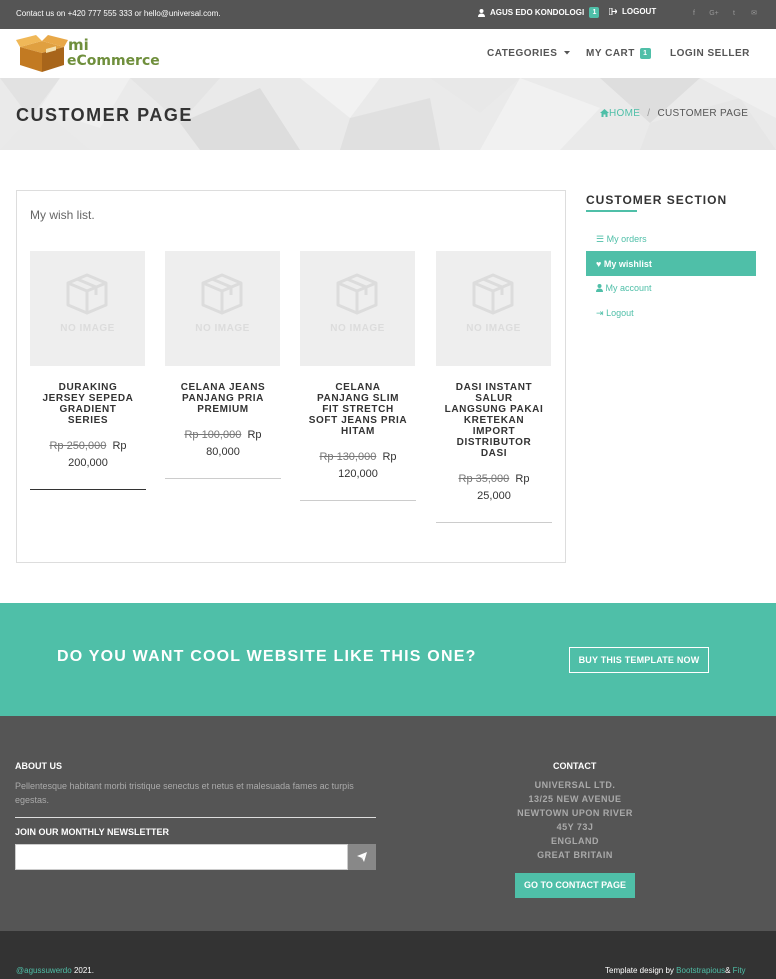 The image size is (776, 979). Describe the element at coordinates (42, 53) in the screenshot. I see `box-logo-icon` at that location.